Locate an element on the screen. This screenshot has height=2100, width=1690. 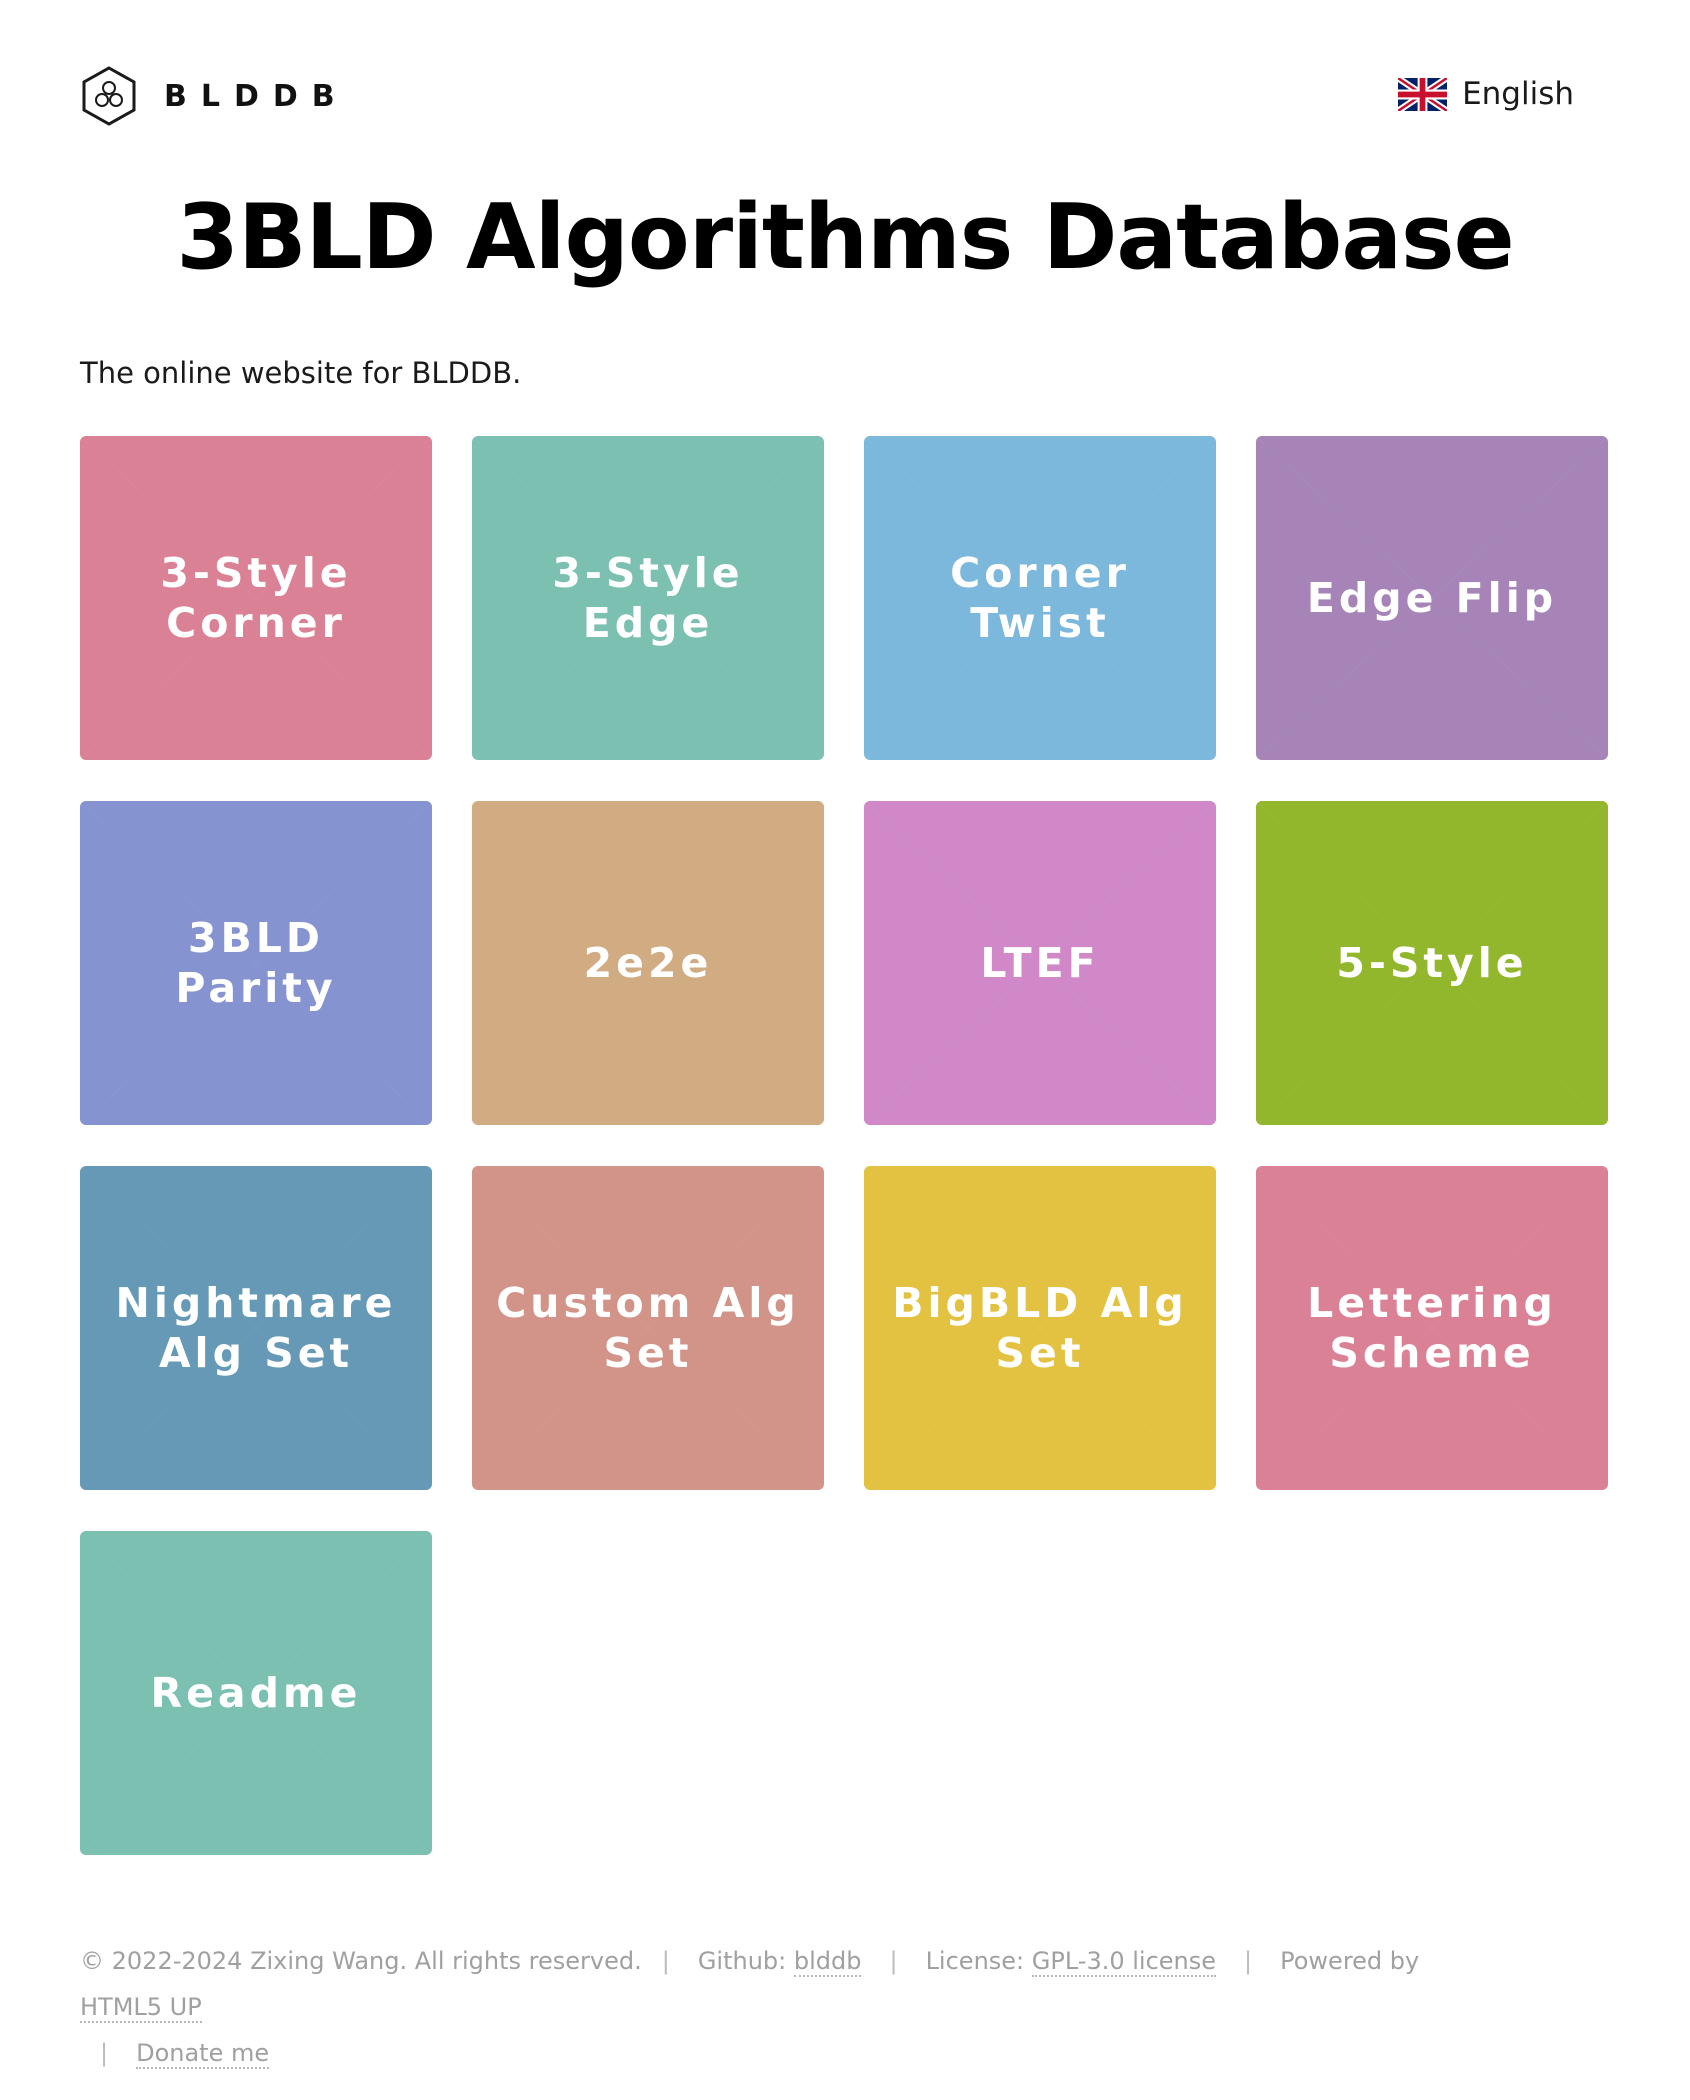
tile-label: 3BLD Parity is located at coordinates (256, 963).